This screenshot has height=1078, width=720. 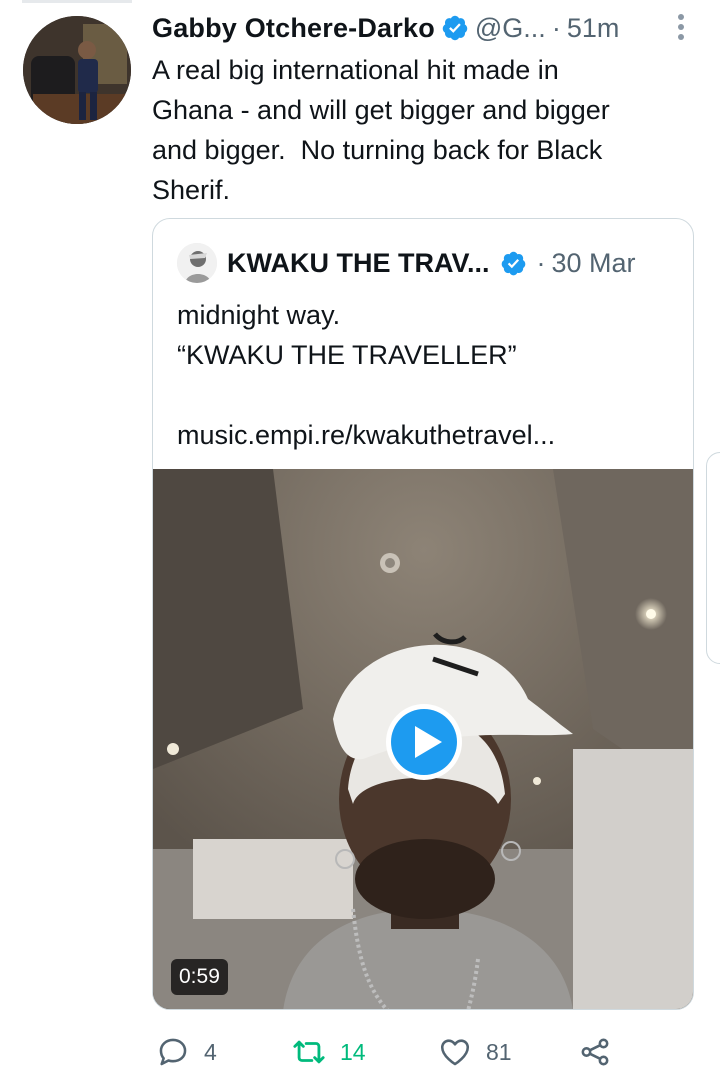 I want to click on quoted-tweet-header: KWAKU THE TRAV... · 30 Mar, so click(x=431, y=263).